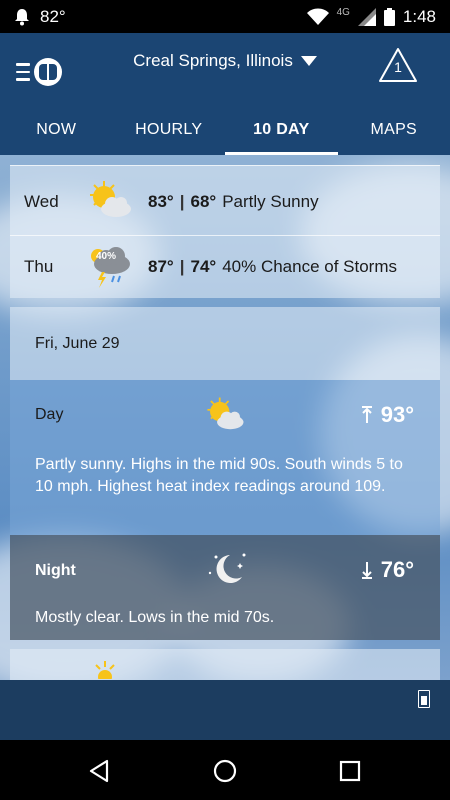 The height and width of the screenshot is (800, 450). Describe the element at coordinates (53, 16) in the screenshot. I see `status-temperature: 82°` at that location.